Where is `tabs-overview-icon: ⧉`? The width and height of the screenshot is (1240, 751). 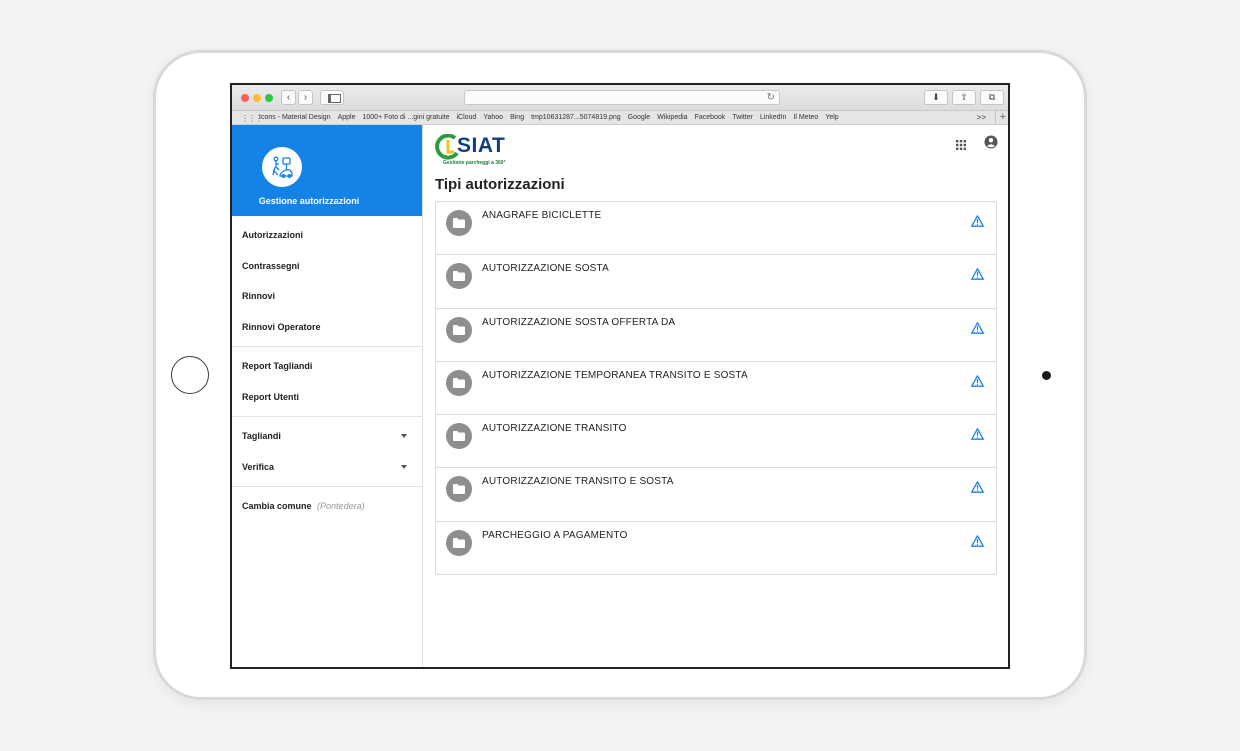
tabs-overview-icon: ⧉ is located at coordinates (992, 97).